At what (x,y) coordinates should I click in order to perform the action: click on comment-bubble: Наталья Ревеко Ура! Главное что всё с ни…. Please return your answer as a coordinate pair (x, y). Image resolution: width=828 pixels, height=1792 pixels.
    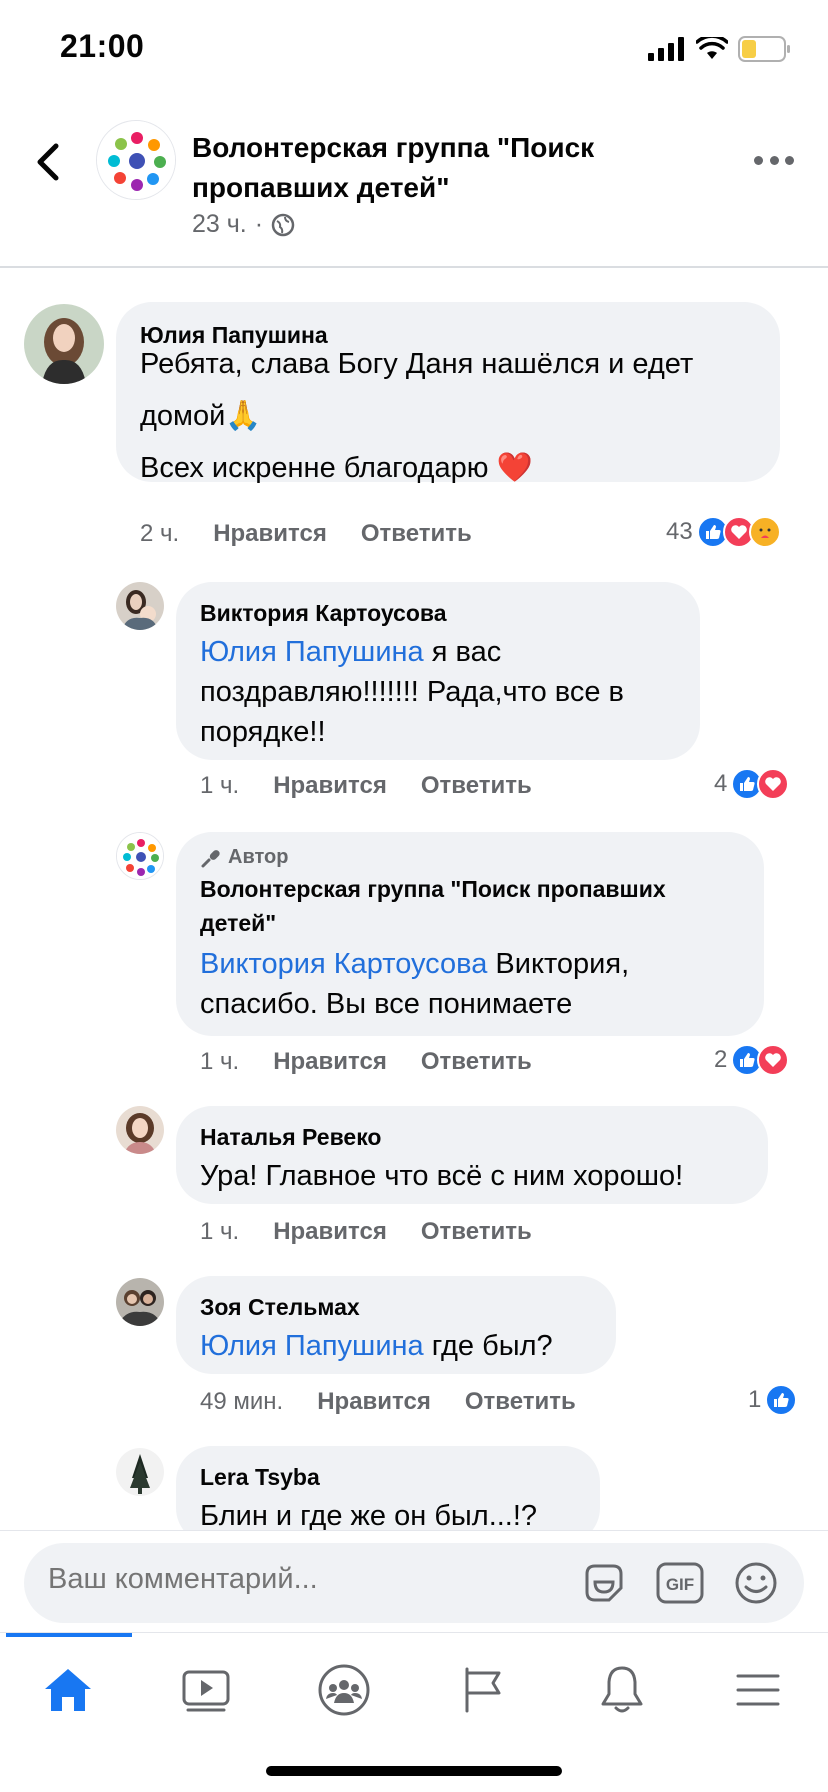
    Looking at the image, I should click on (472, 1155).